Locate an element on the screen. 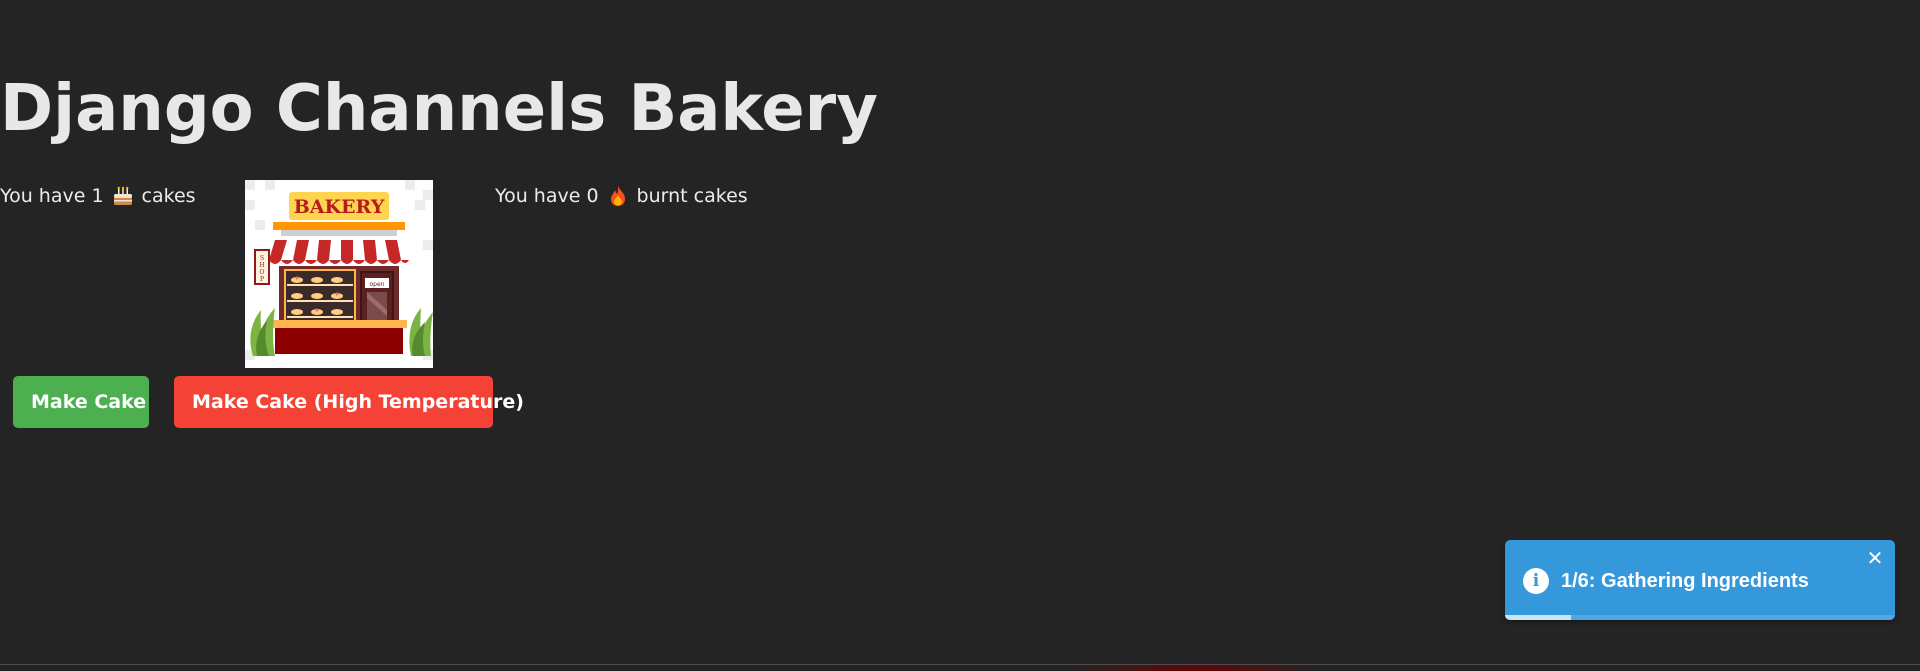 Image resolution: width=1920 pixels, height=671 pixels. burnt-cake-count: You have 0 burnt cakes is located at coordinates (621, 196).